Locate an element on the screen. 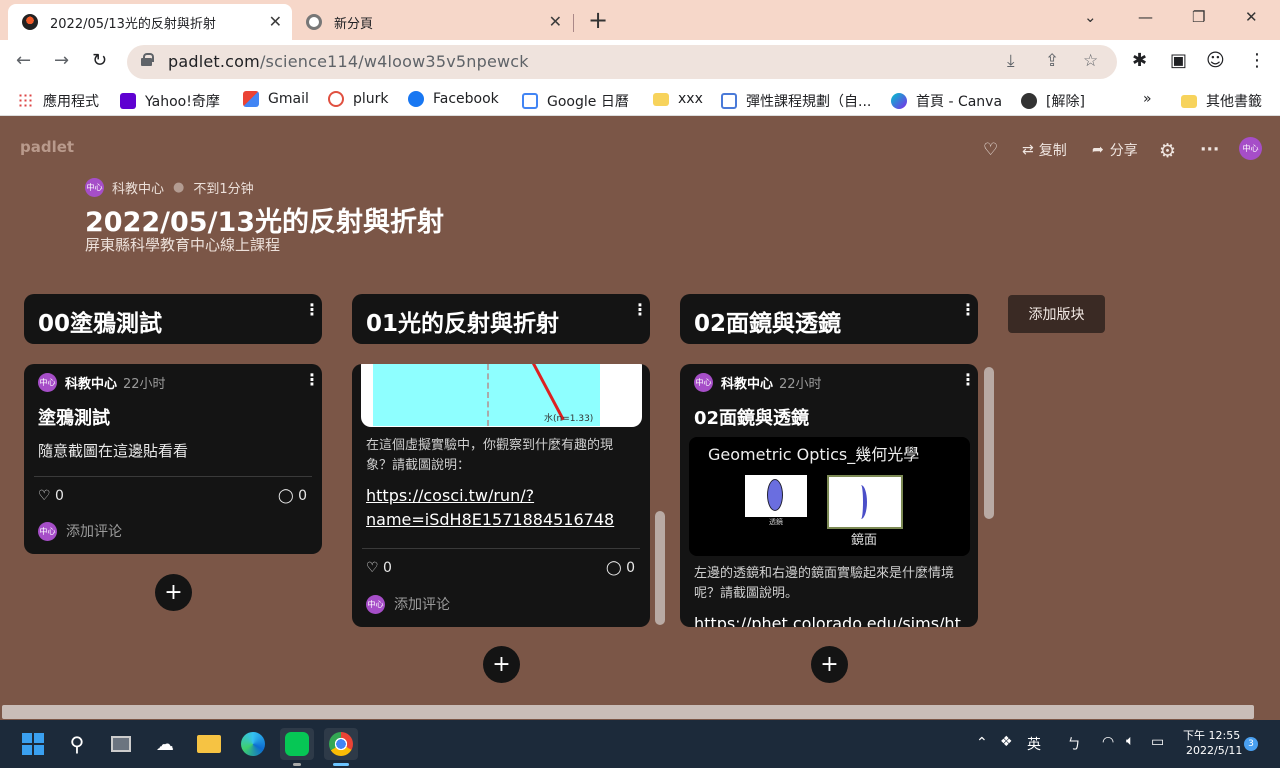 The width and height of the screenshot is (1280, 768). bookmark-star-icon: ☆ is located at coordinates (1090, 61).